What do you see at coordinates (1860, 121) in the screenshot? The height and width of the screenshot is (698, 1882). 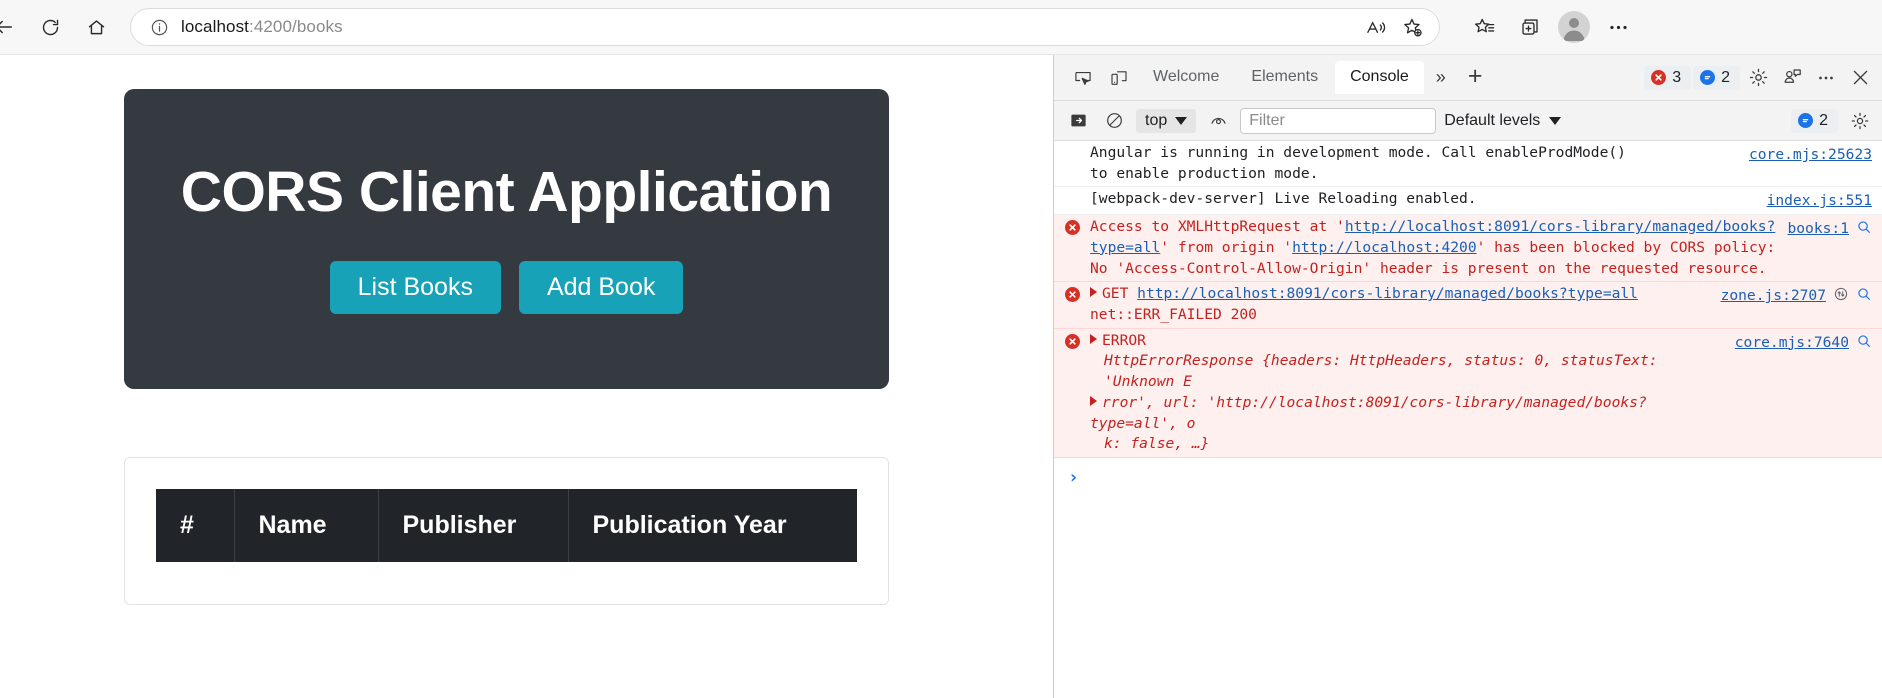 I see `console-settings-gear-icon` at bounding box center [1860, 121].